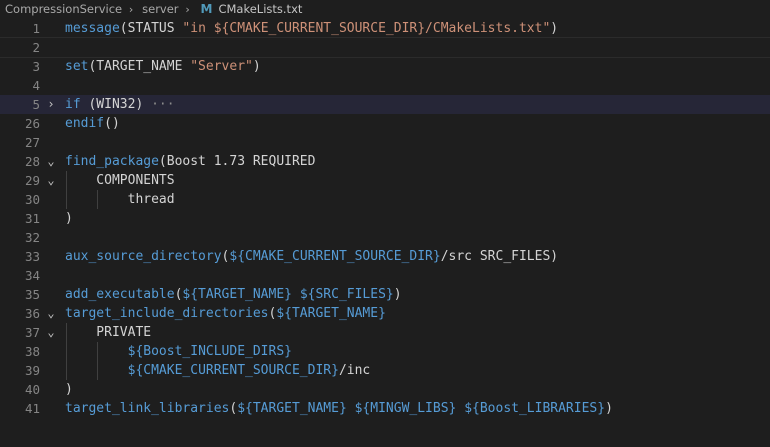 The width and height of the screenshot is (770, 447). Describe the element at coordinates (51, 104) in the screenshot. I see `fold-expand-icon: ›` at that location.